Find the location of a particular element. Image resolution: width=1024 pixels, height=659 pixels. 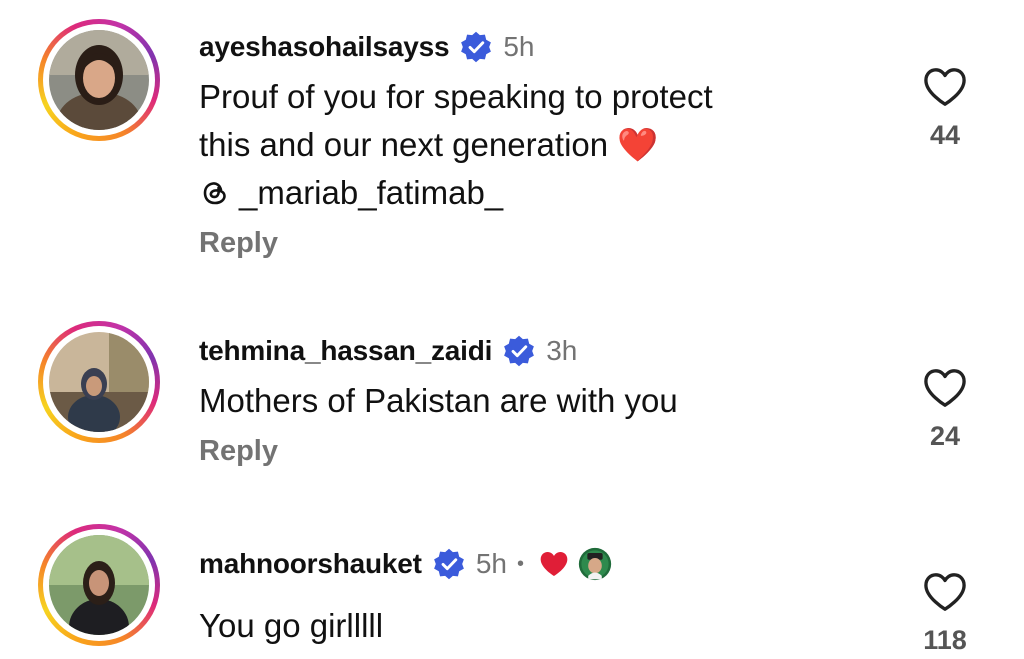

comment-text: Mothers of Pakistan are with you is located at coordinates (438, 400).